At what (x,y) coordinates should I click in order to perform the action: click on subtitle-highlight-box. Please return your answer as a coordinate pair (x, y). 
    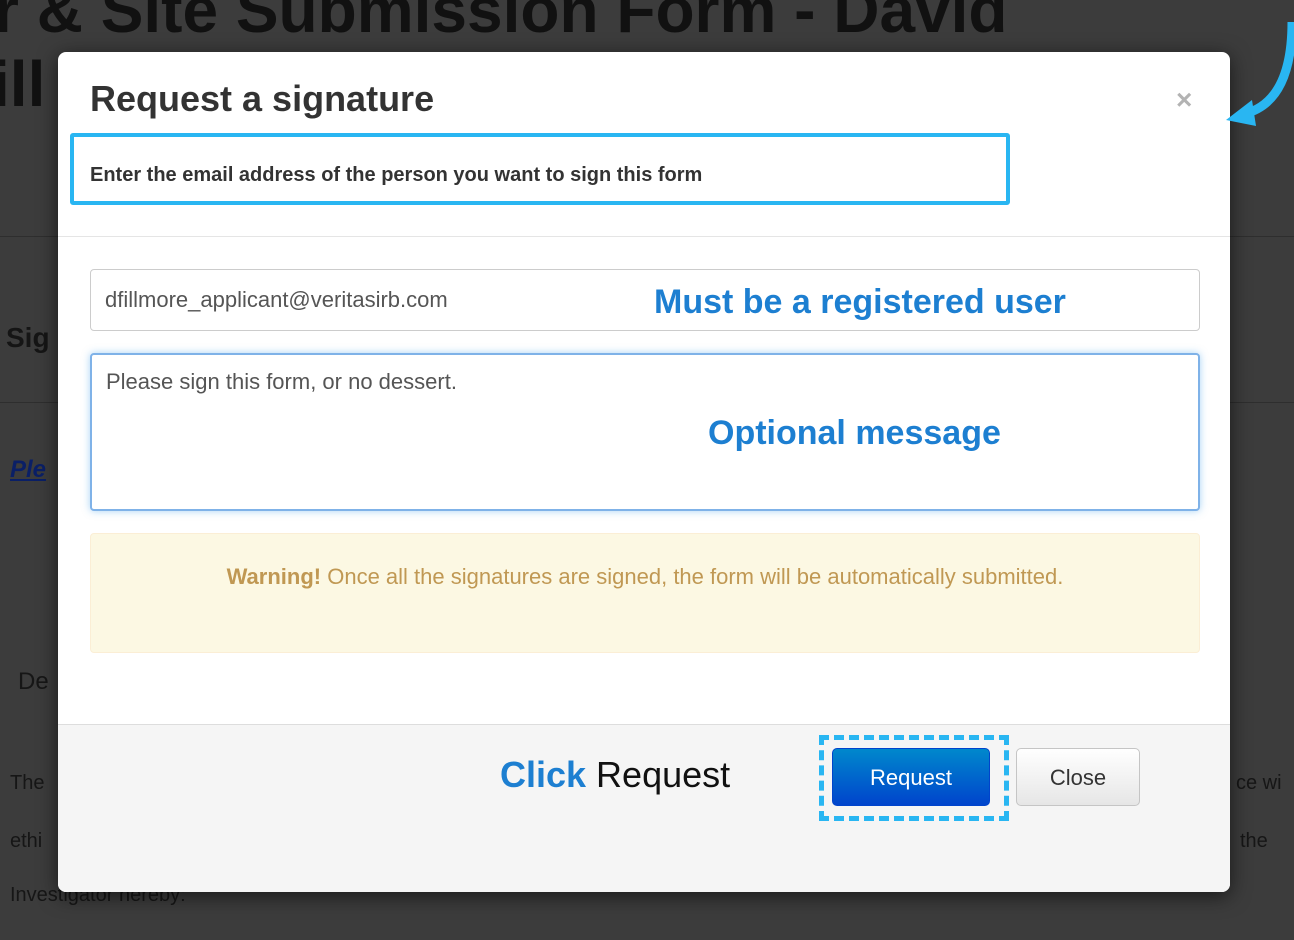
    Looking at the image, I should click on (540, 169).